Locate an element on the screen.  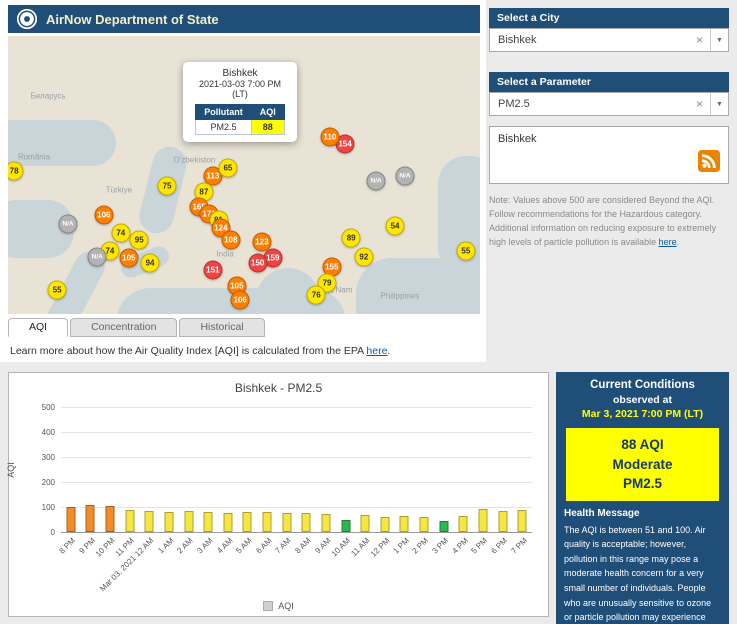
y-axis-tick: 400 is located at coordinates (48, 432).